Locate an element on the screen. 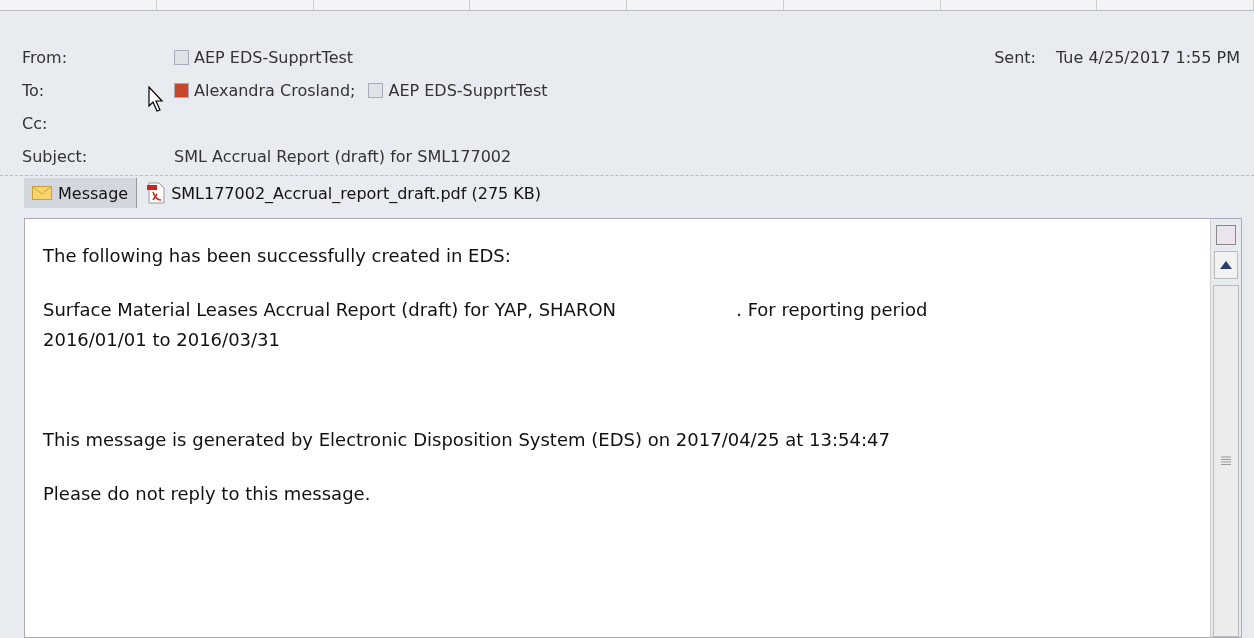 This screenshot has width=1254, height=638. scrollbar is located at coordinates (1225, 428).